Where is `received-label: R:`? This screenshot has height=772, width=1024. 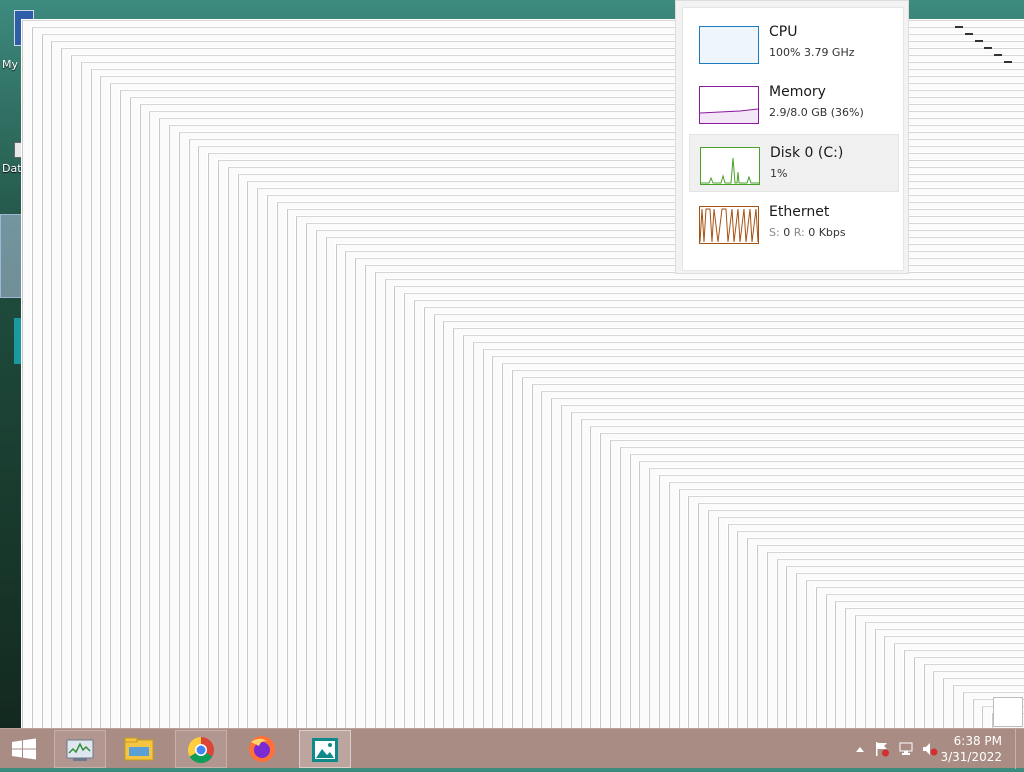 received-label: R: is located at coordinates (799, 232).